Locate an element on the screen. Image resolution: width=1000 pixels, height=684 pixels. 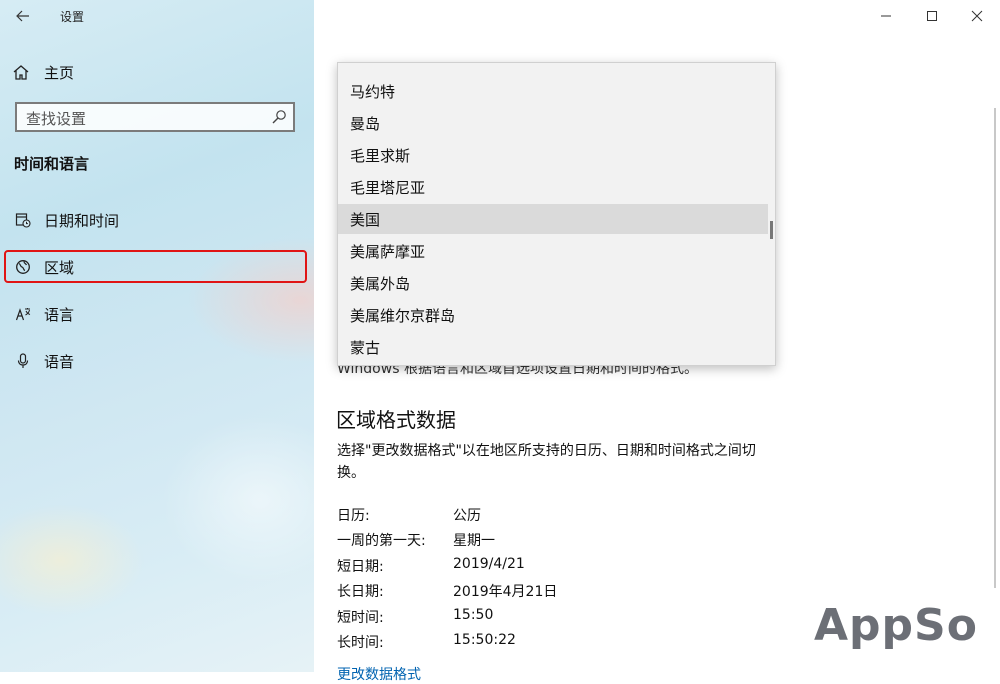
language-icon is located at coordinates (23, 314).